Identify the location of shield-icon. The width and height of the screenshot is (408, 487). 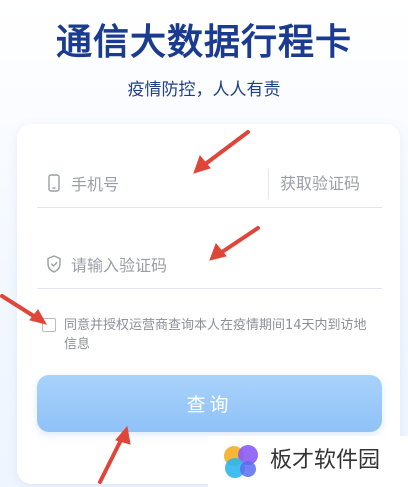
(54, 264).